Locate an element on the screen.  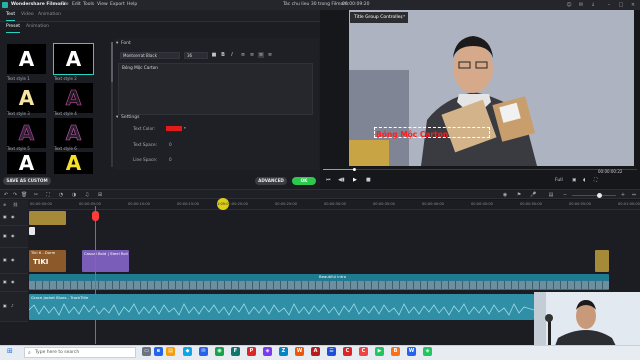
zoom-in-icon: + is located at coordinates (623, 195).